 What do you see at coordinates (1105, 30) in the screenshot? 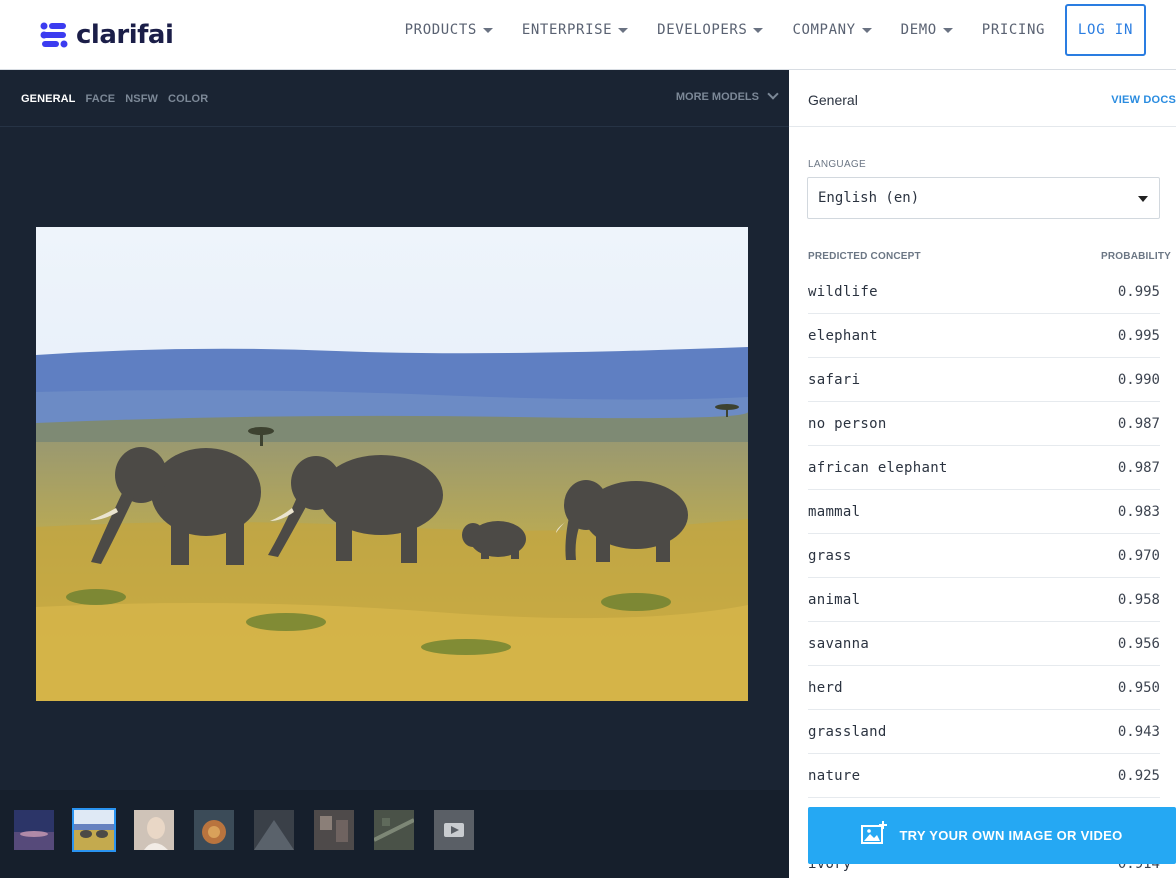
I see `login-button: LOG IN` at bounding box center [1105, 30].